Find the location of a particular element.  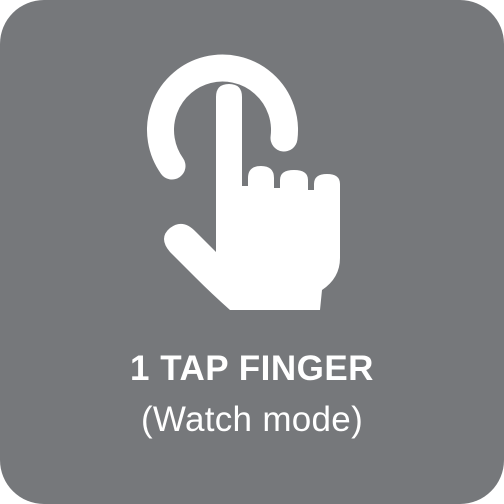

gesture-title: 1 TAP FINGER is located at coordinates (252, 368).